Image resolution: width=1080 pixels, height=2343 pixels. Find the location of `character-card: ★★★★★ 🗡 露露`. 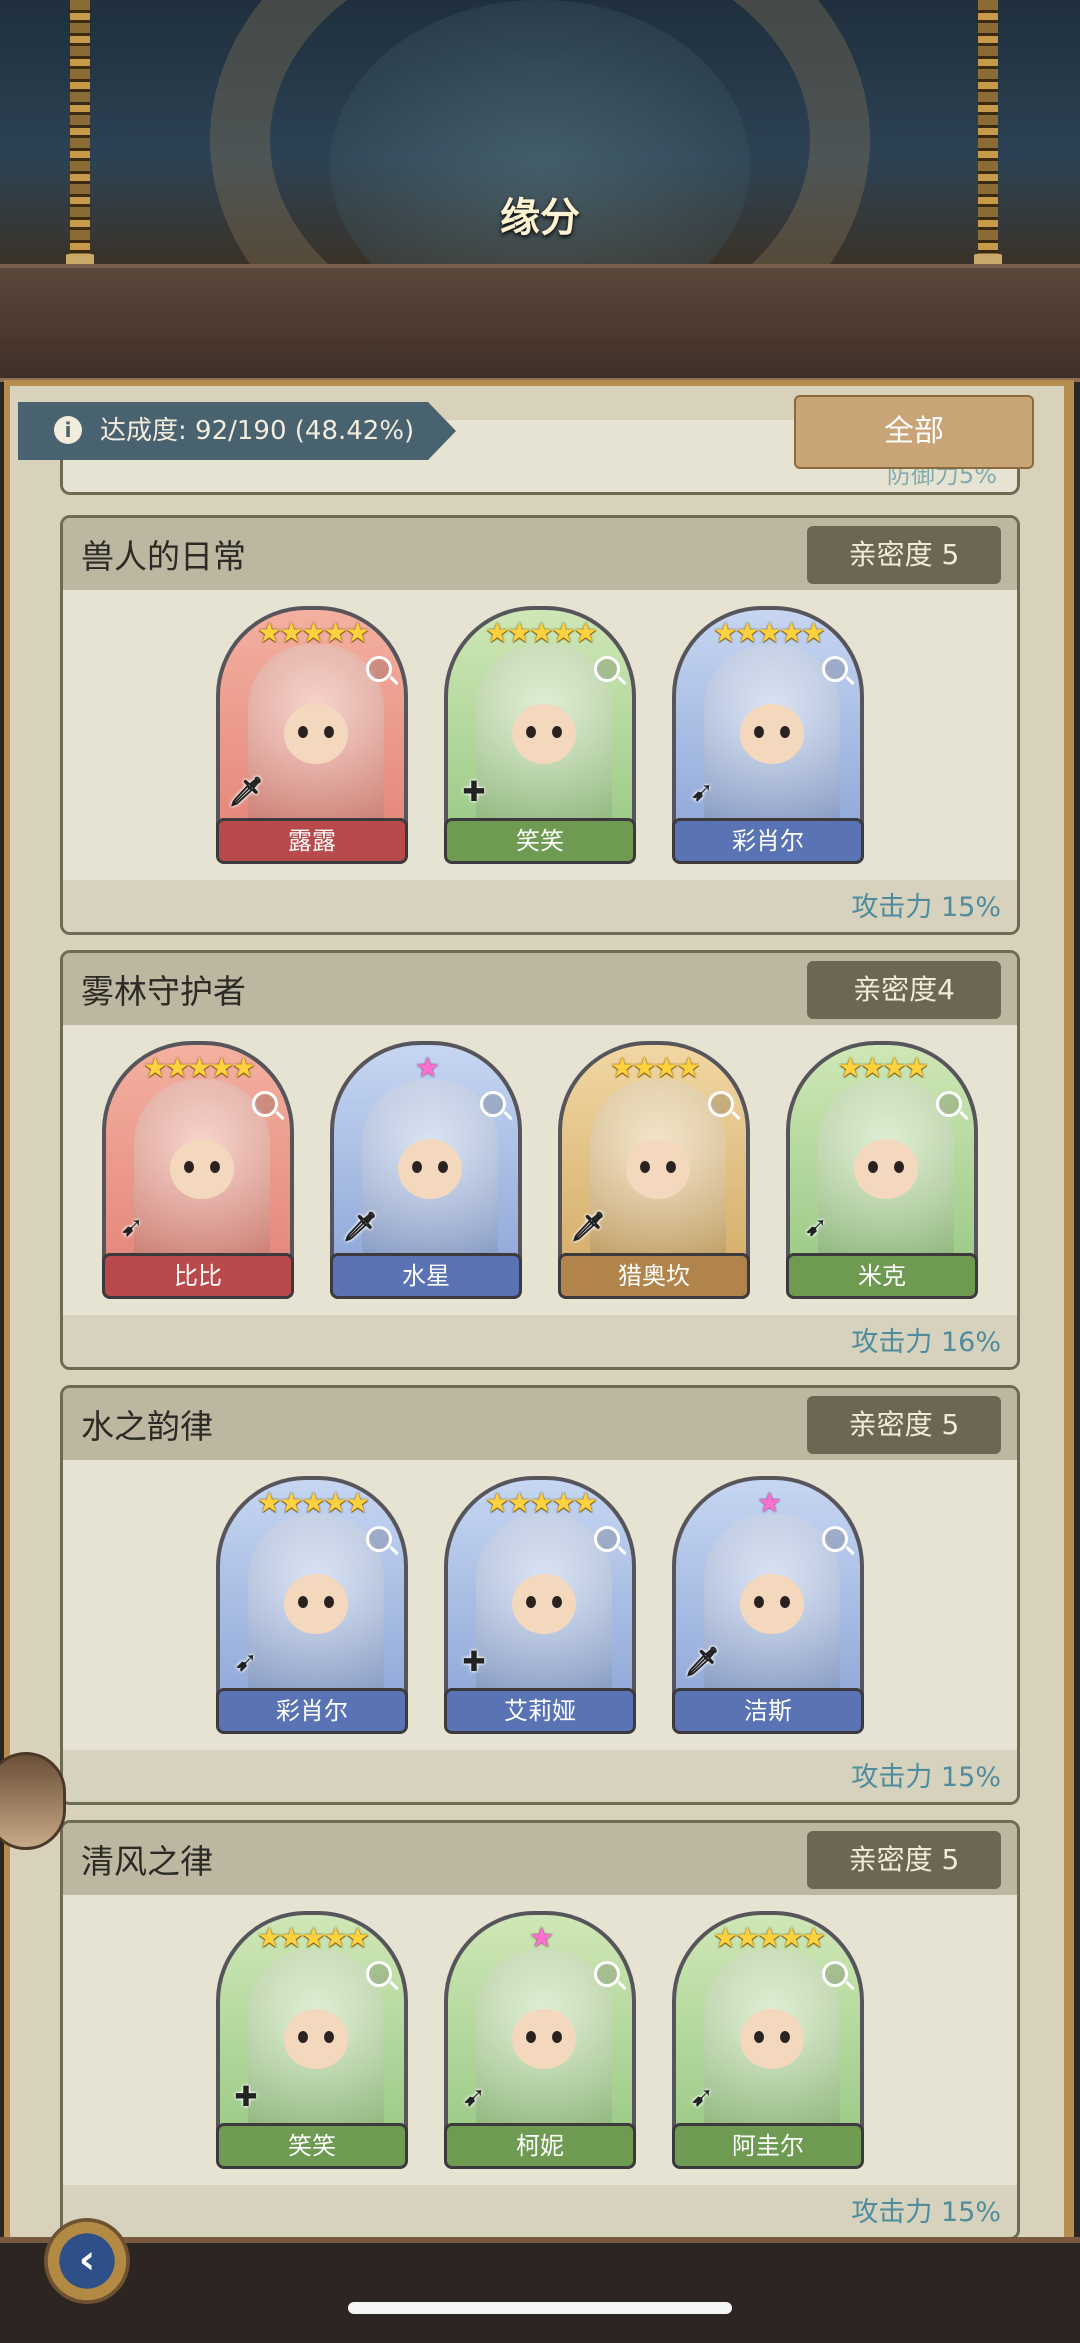

character-card: ★★★★★ 🗡 露露 is located at coordinates (312, 735).